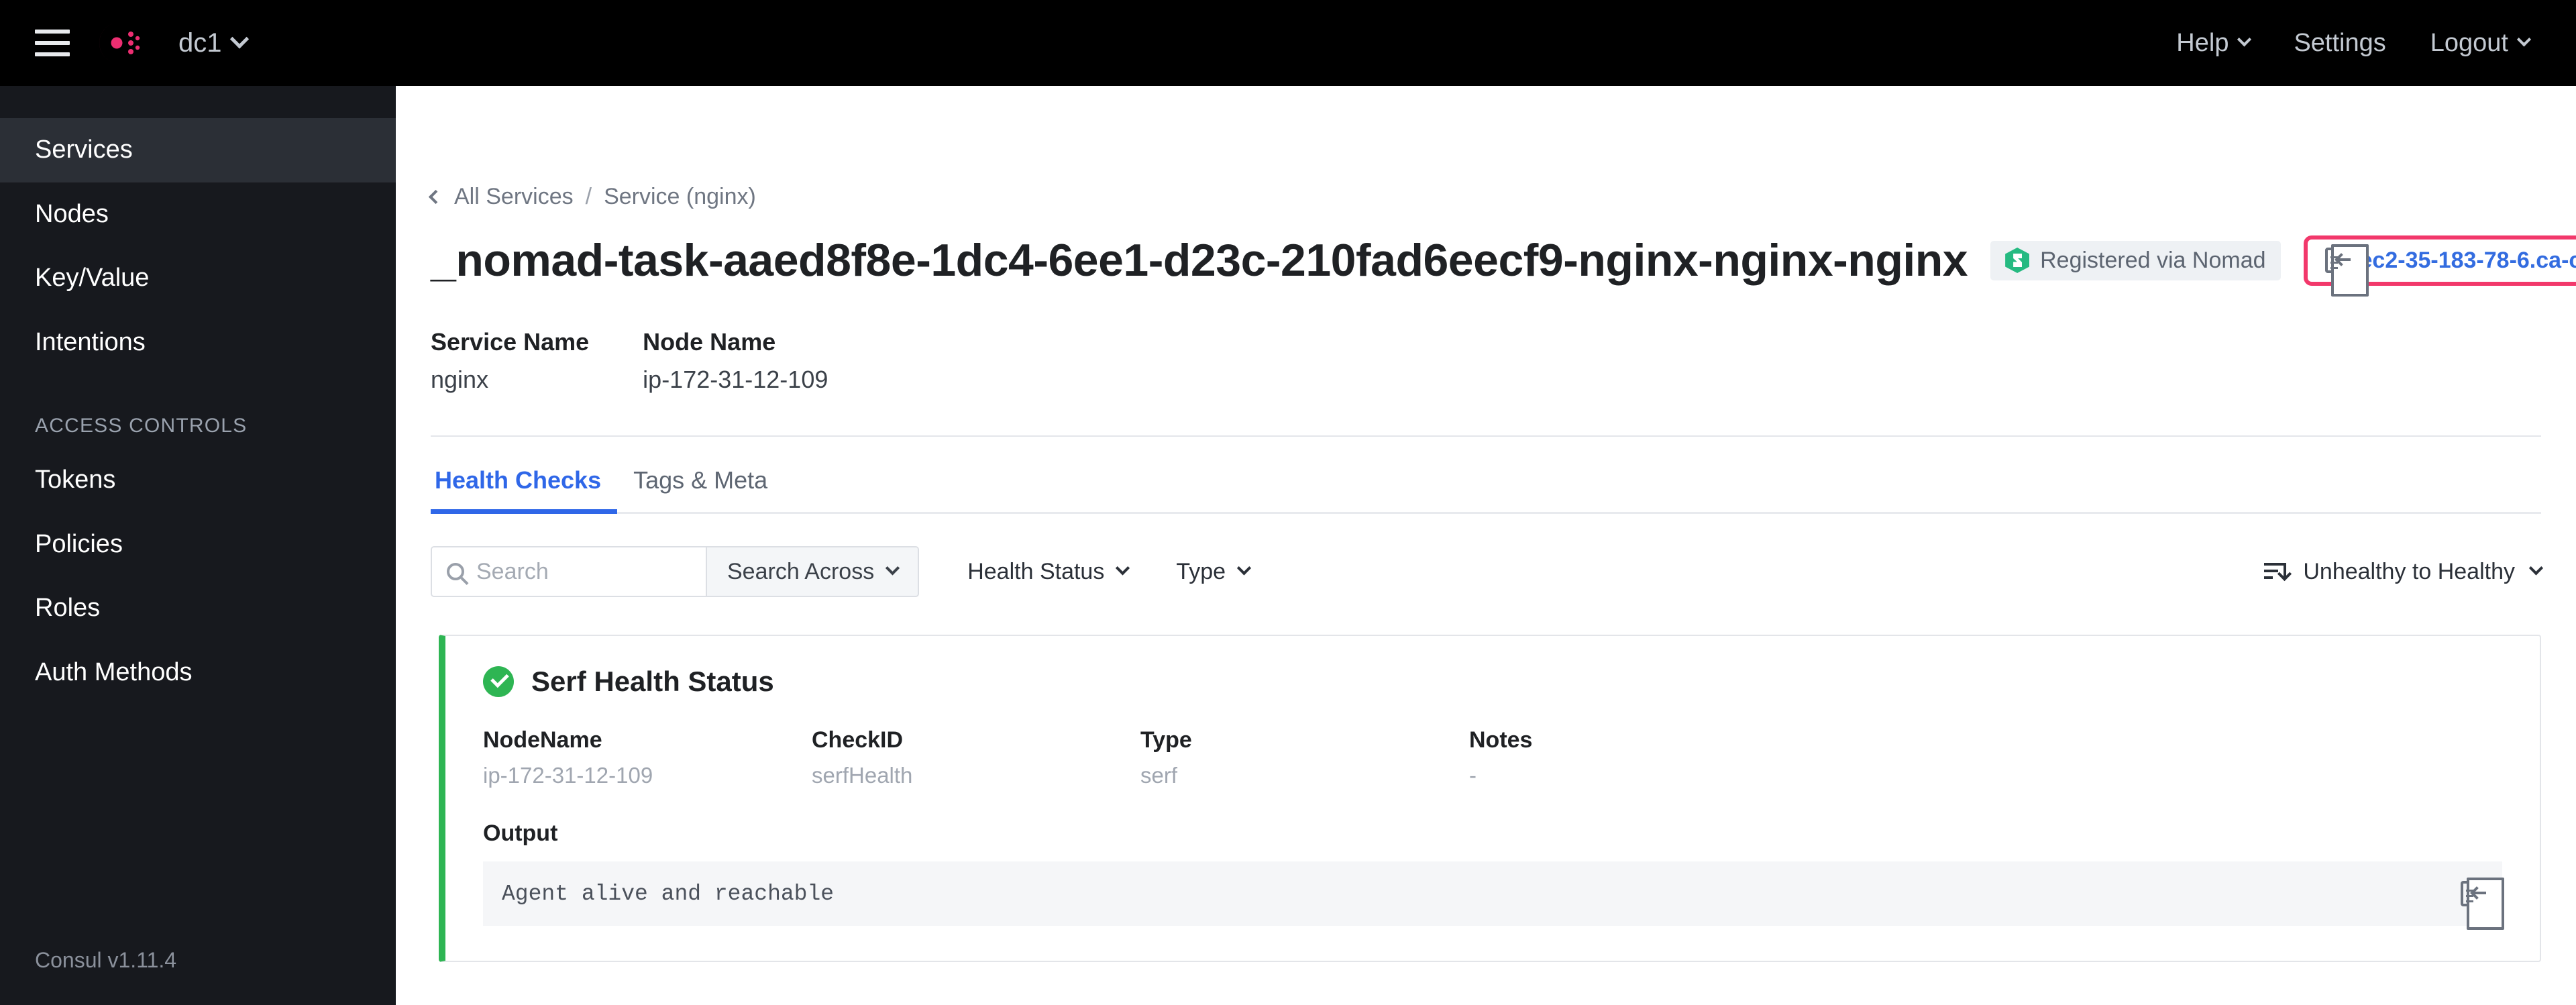 The width and height of the screenshot is (2576, 1005). What do you see at coordinates (1501, 740) in the screenshot?
I see `field-notes-label: Notes` at bounding box center [1501, 740].